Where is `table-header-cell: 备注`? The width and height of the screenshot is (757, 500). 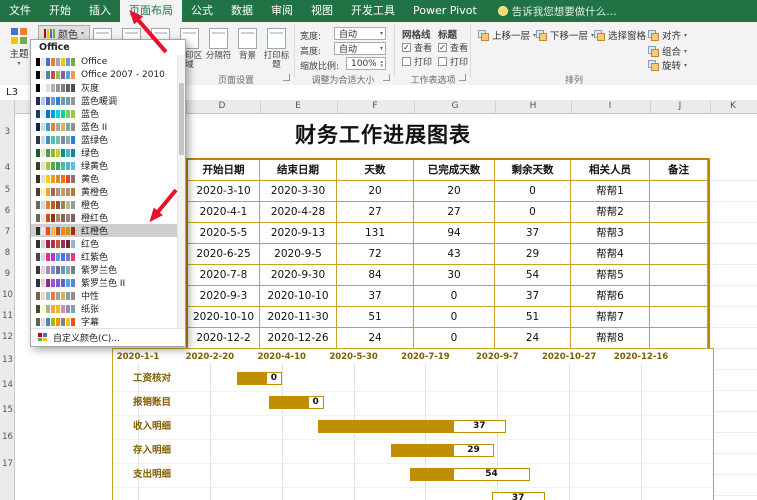
table-header-cell: 备注 is located at coordinates (679, 170).